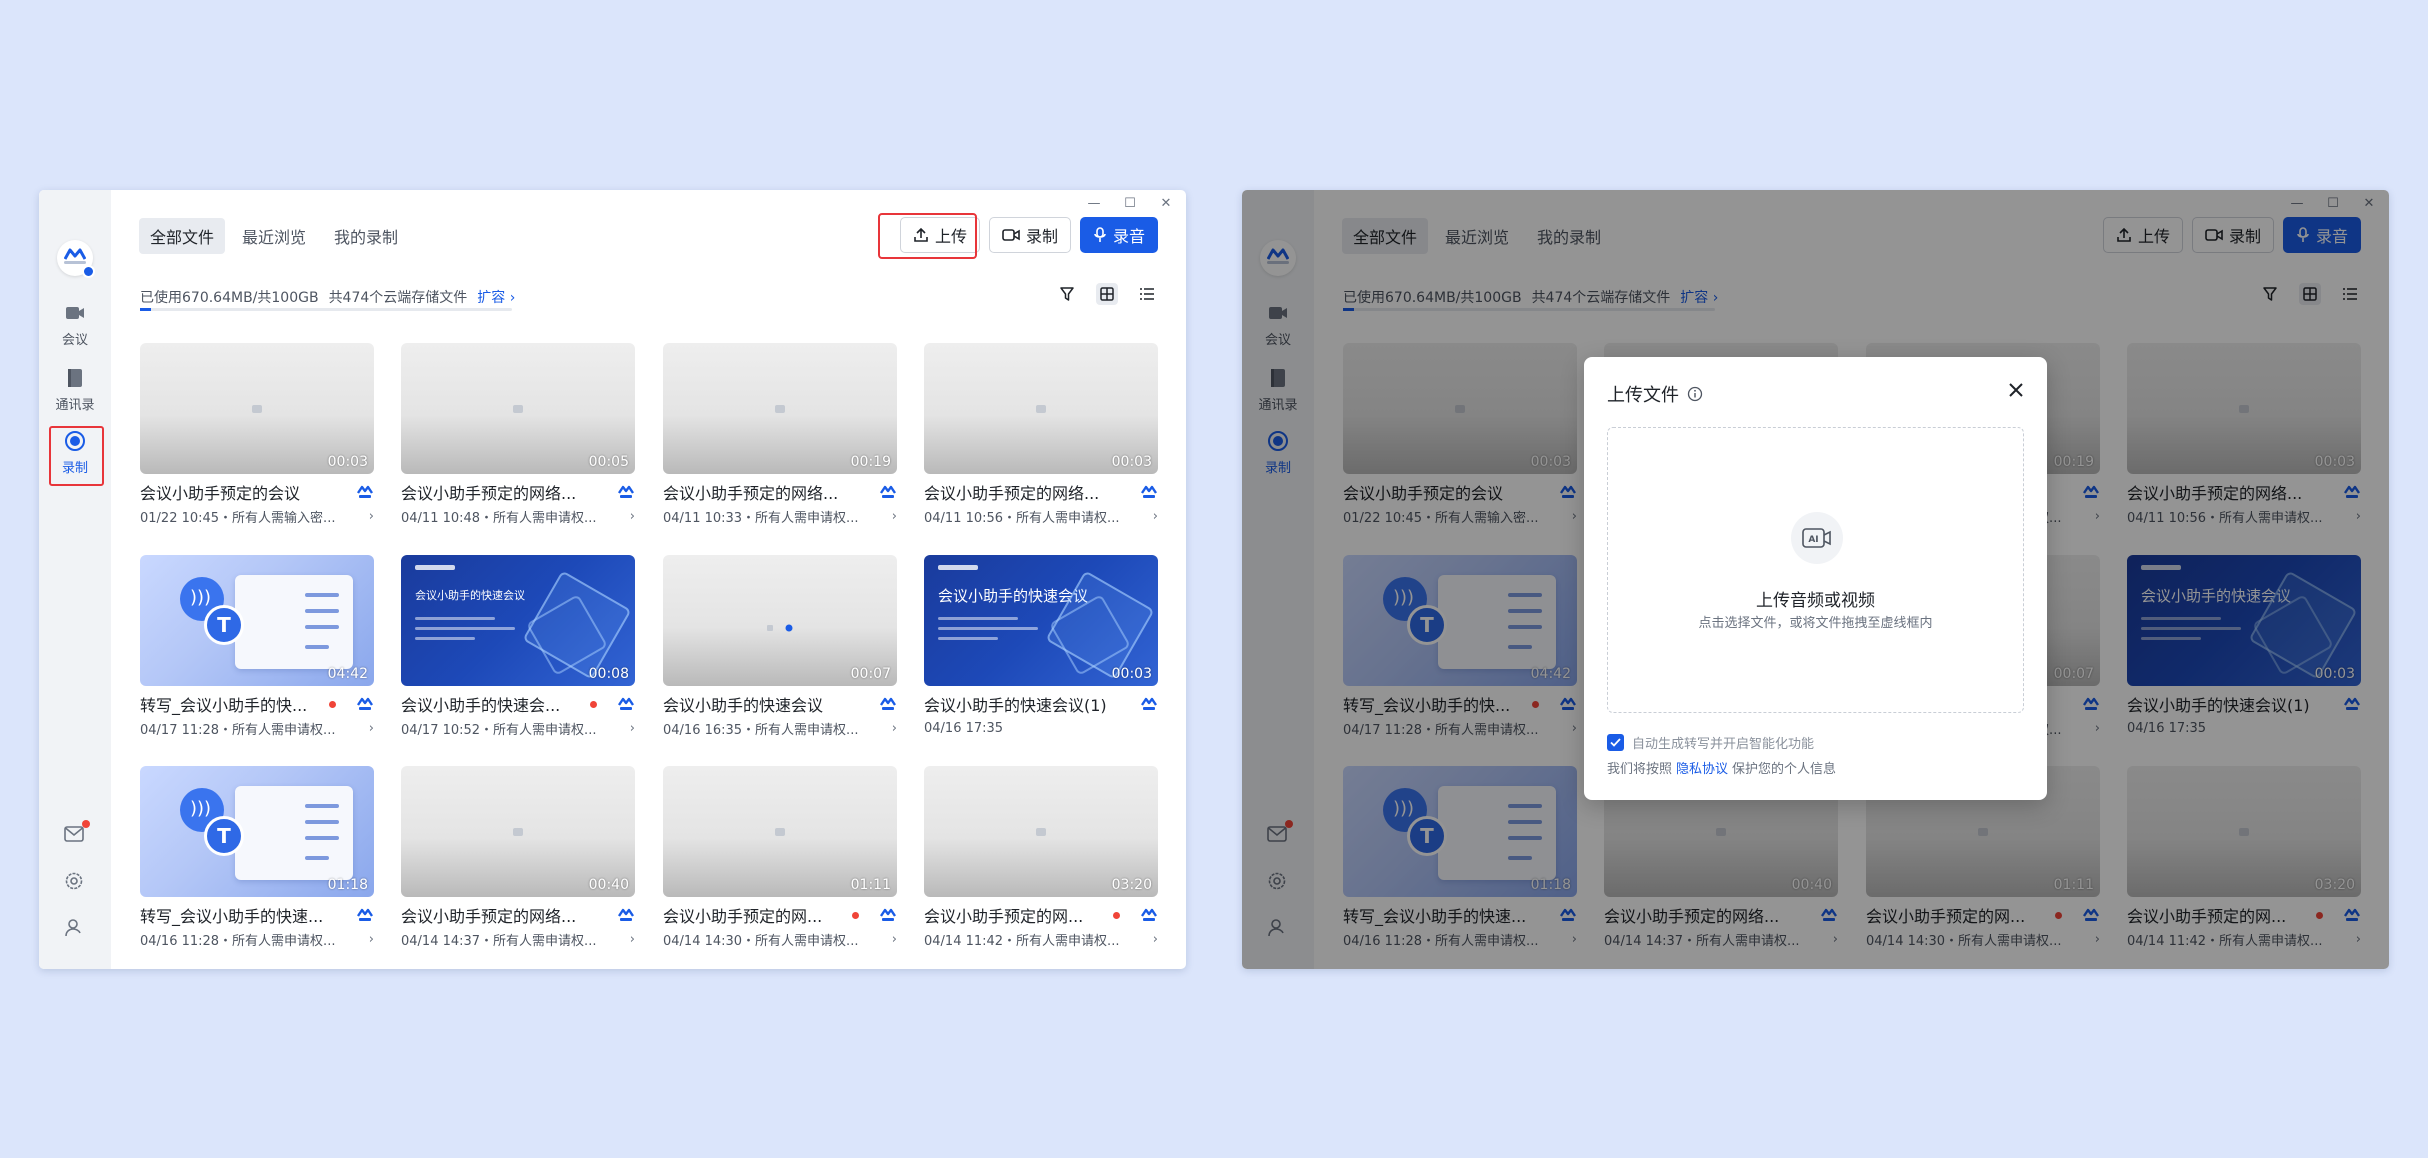 The width and height of the screenshot is (2428, 1158). What do you see at coordinates (780, 408) in the screenshot?
I see `video-thumbnail: 00:19` at bounding box center [780, 408].